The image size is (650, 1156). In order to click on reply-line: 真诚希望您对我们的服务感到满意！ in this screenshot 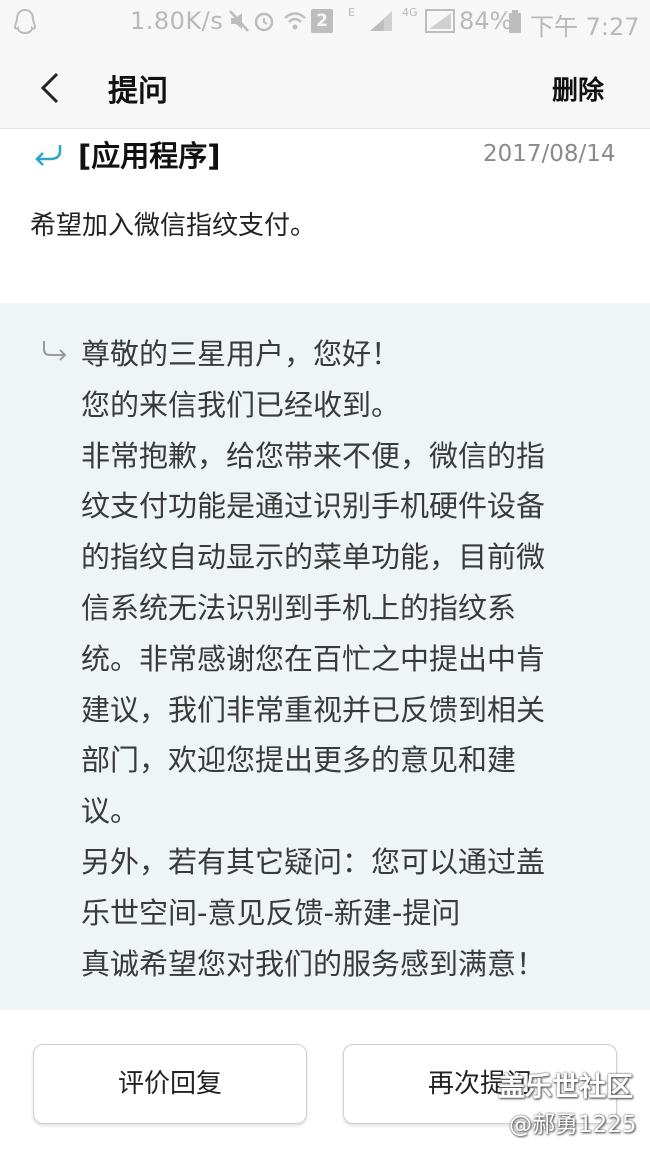, I will do `click(313, 963)`.